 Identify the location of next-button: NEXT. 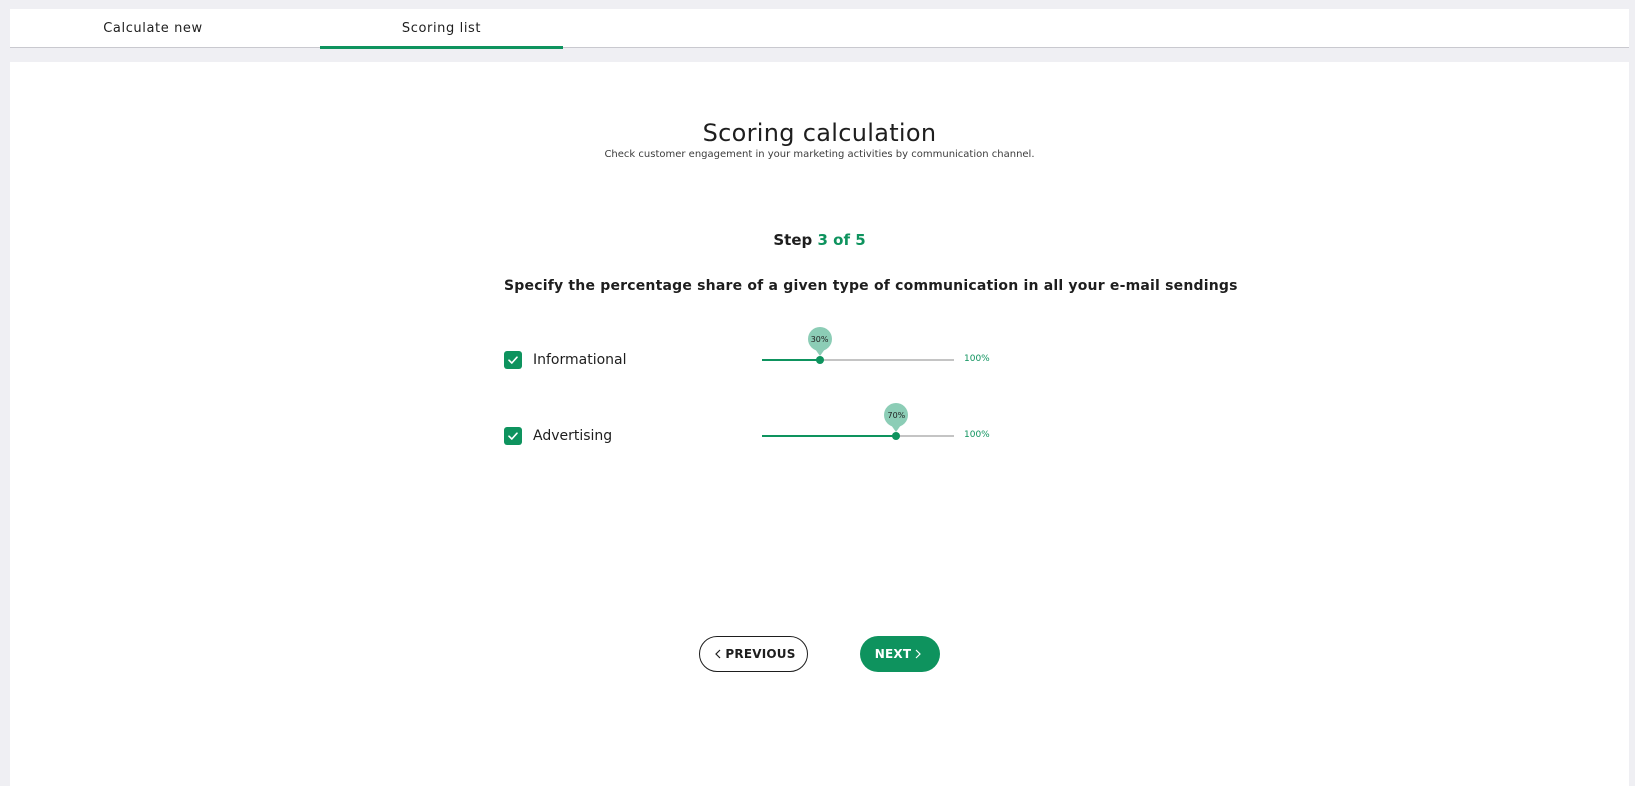
(900, 654).